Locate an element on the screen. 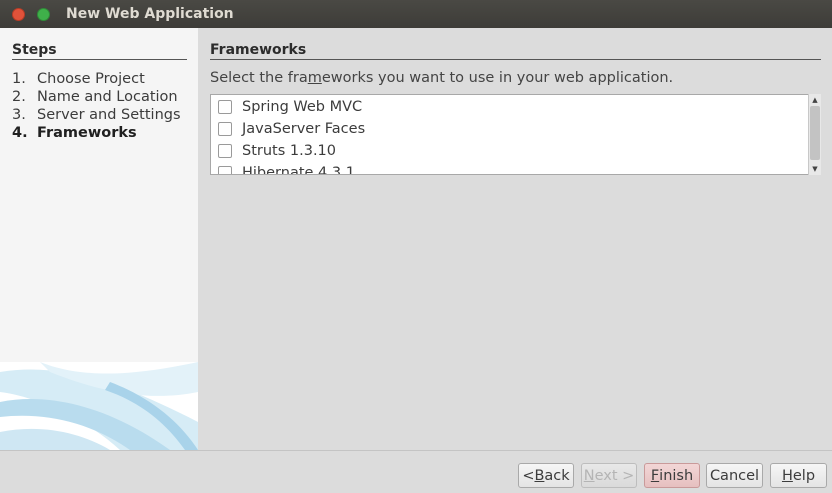 Image resolution: width=832 pixels, height=493 pixels. finish-button-label: inish is located at coordinates (676, 475).